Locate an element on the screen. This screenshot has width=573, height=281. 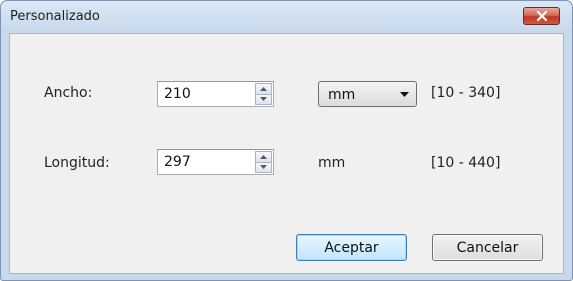
length-spin-down-button is located at coordinates (263, 167).